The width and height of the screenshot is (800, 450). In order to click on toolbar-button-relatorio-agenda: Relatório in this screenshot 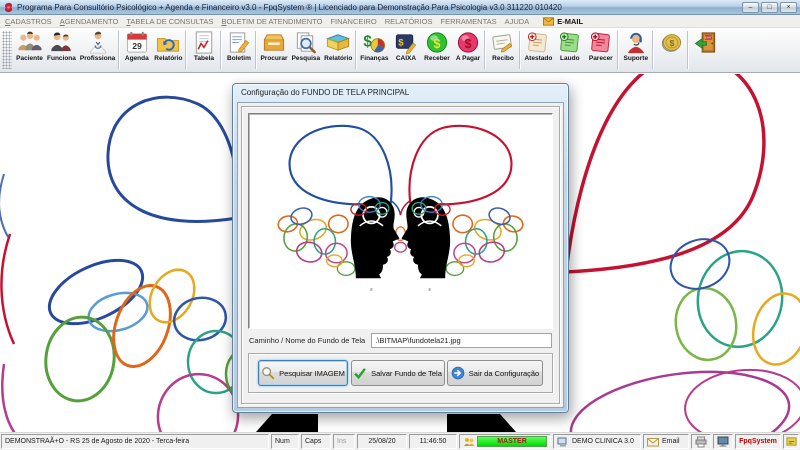, I will do `click(168, 50)`.